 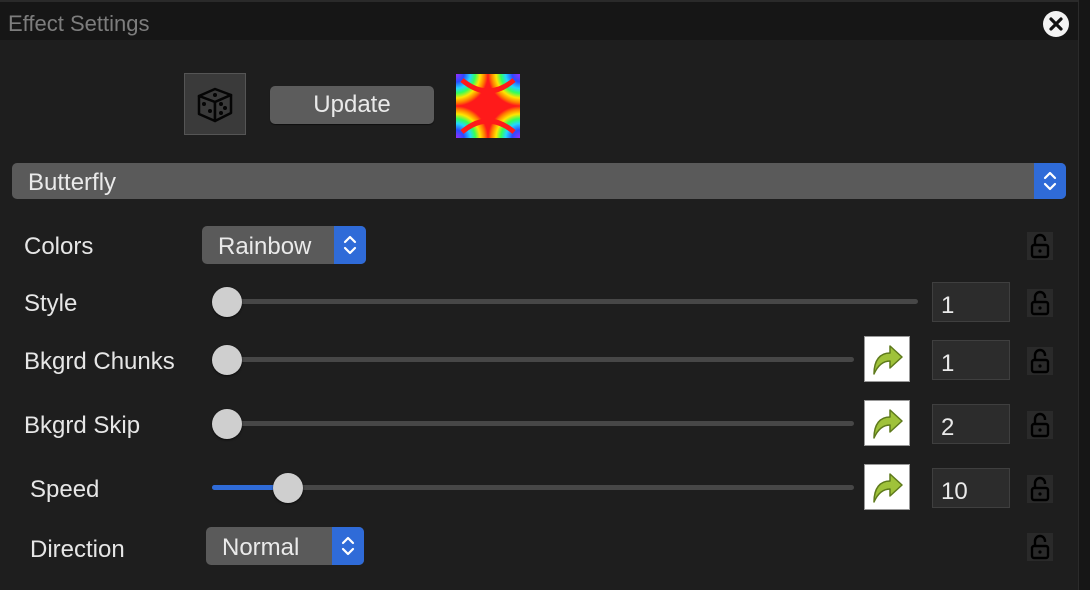 What do you see at coordinates (954, 491) in the screenshot?
I see `speed-value: 10` at bounding box center [954, 491].